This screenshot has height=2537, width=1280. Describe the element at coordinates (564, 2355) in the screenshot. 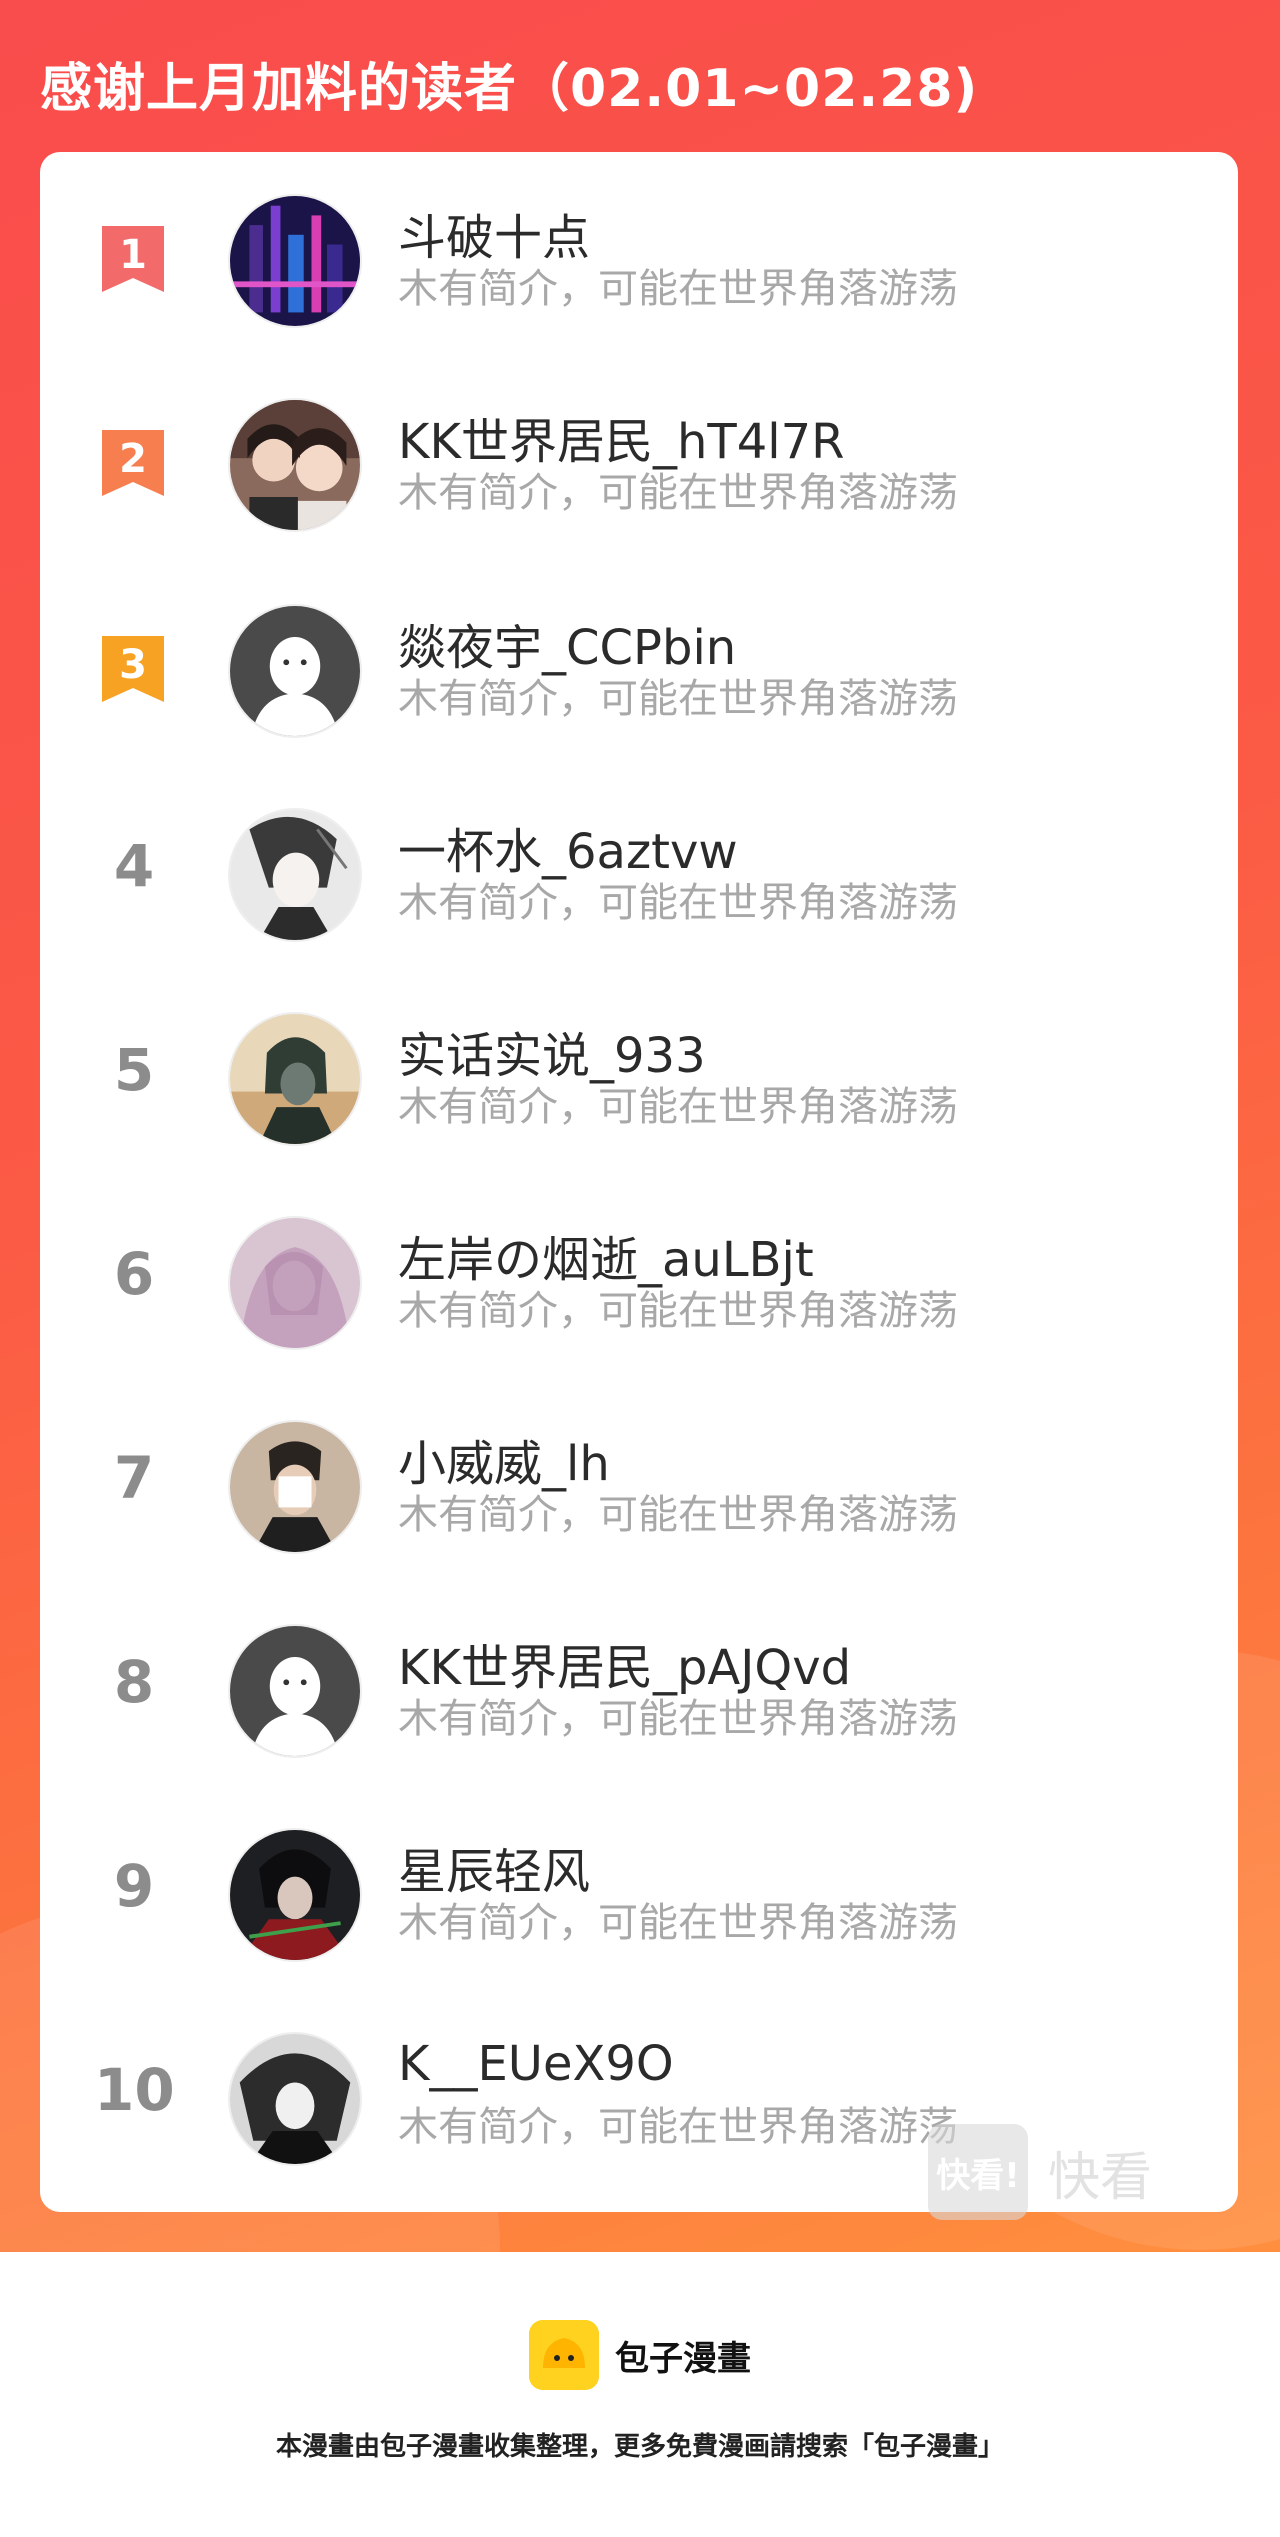

I see `baozi-logo-icon` at that location.